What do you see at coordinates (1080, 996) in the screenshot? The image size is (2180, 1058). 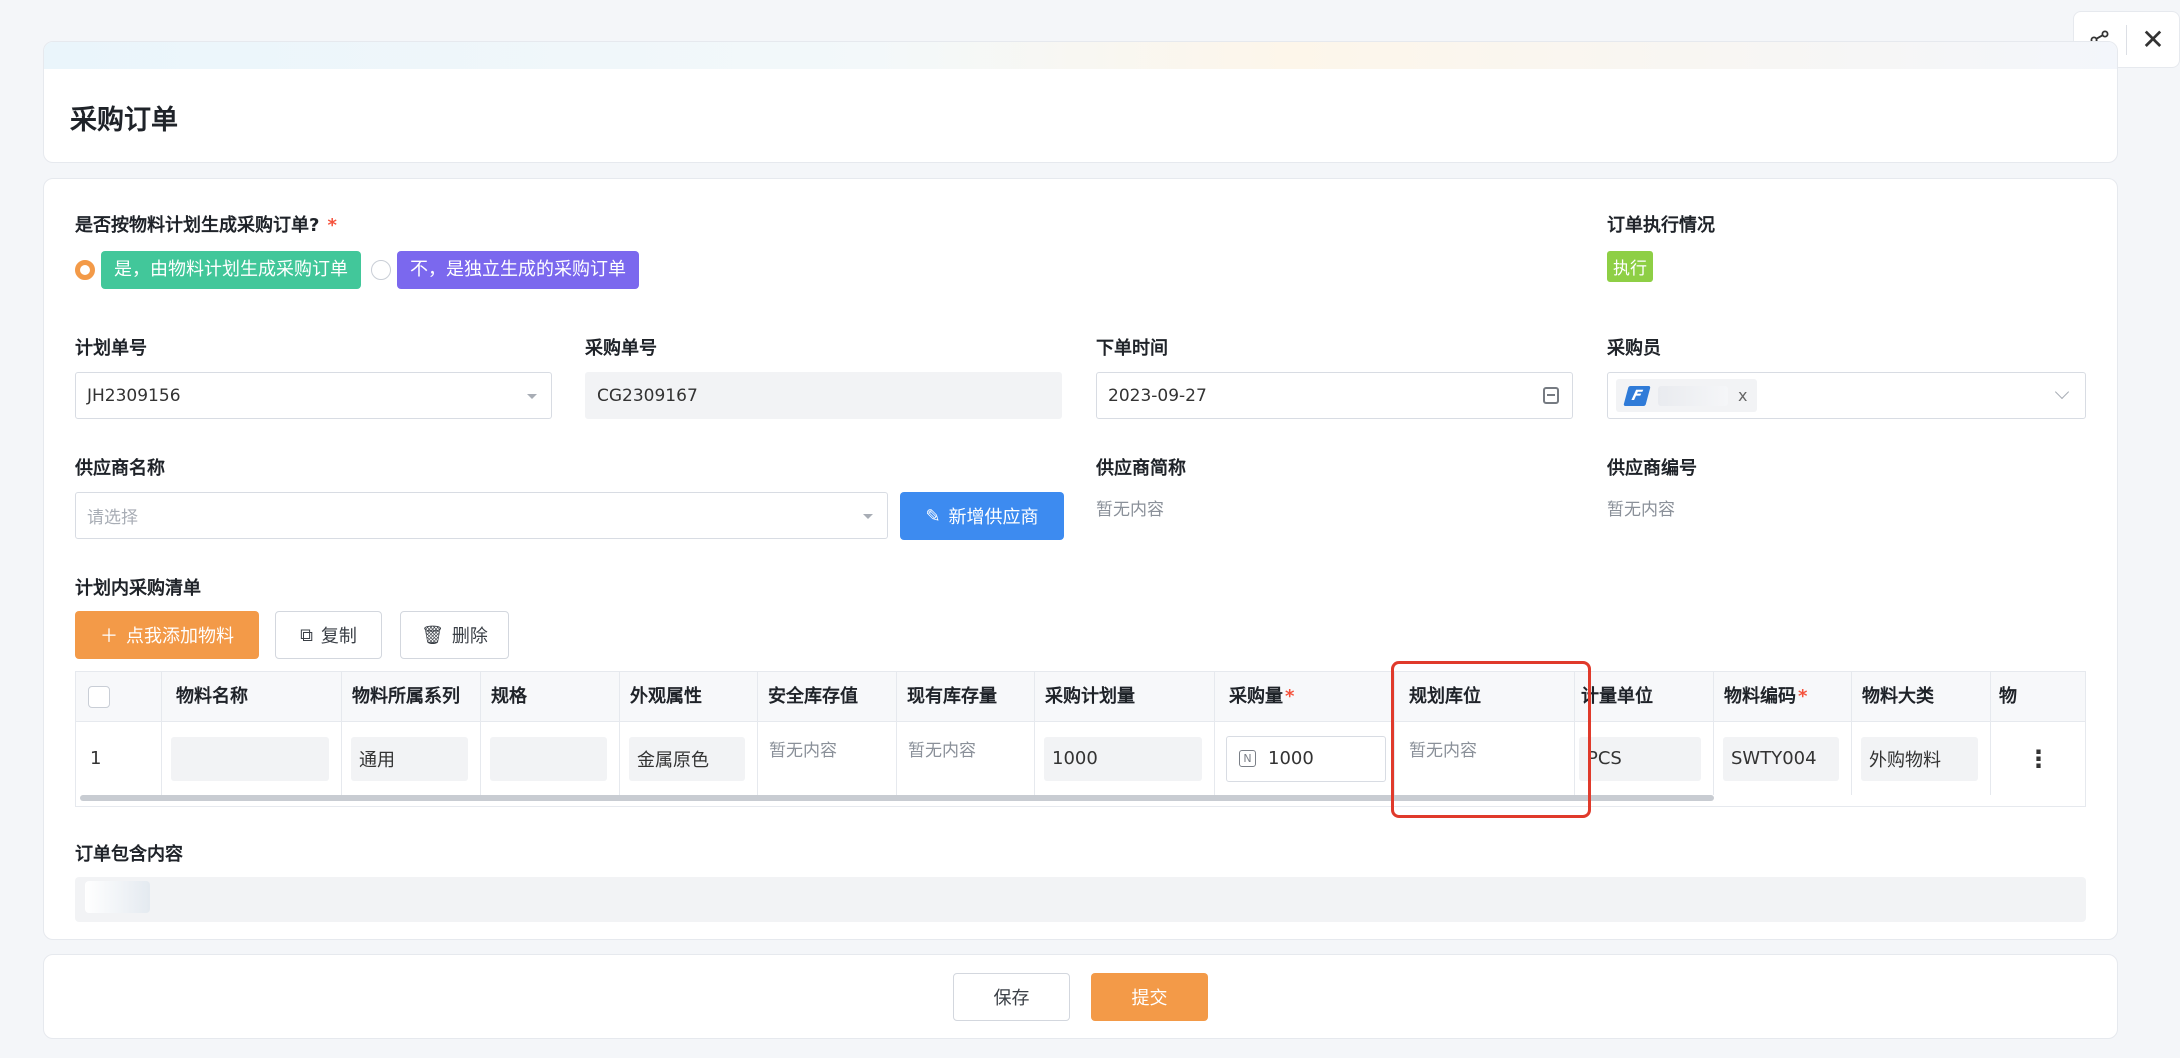 I see `footer-card: 保存 提交` at bounding box center [1080, 996].